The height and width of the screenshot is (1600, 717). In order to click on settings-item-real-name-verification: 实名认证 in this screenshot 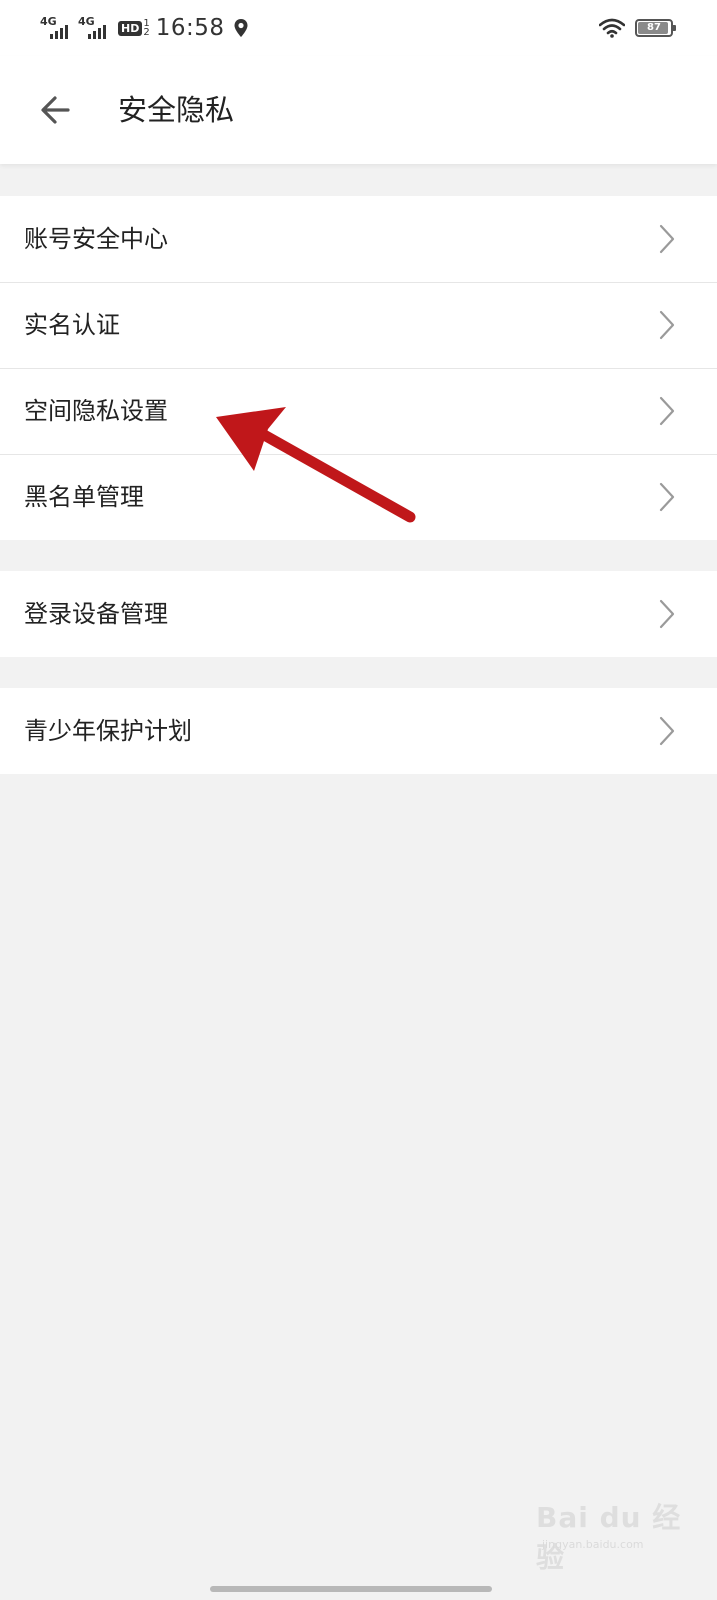, I will do `click(358, 325)`.